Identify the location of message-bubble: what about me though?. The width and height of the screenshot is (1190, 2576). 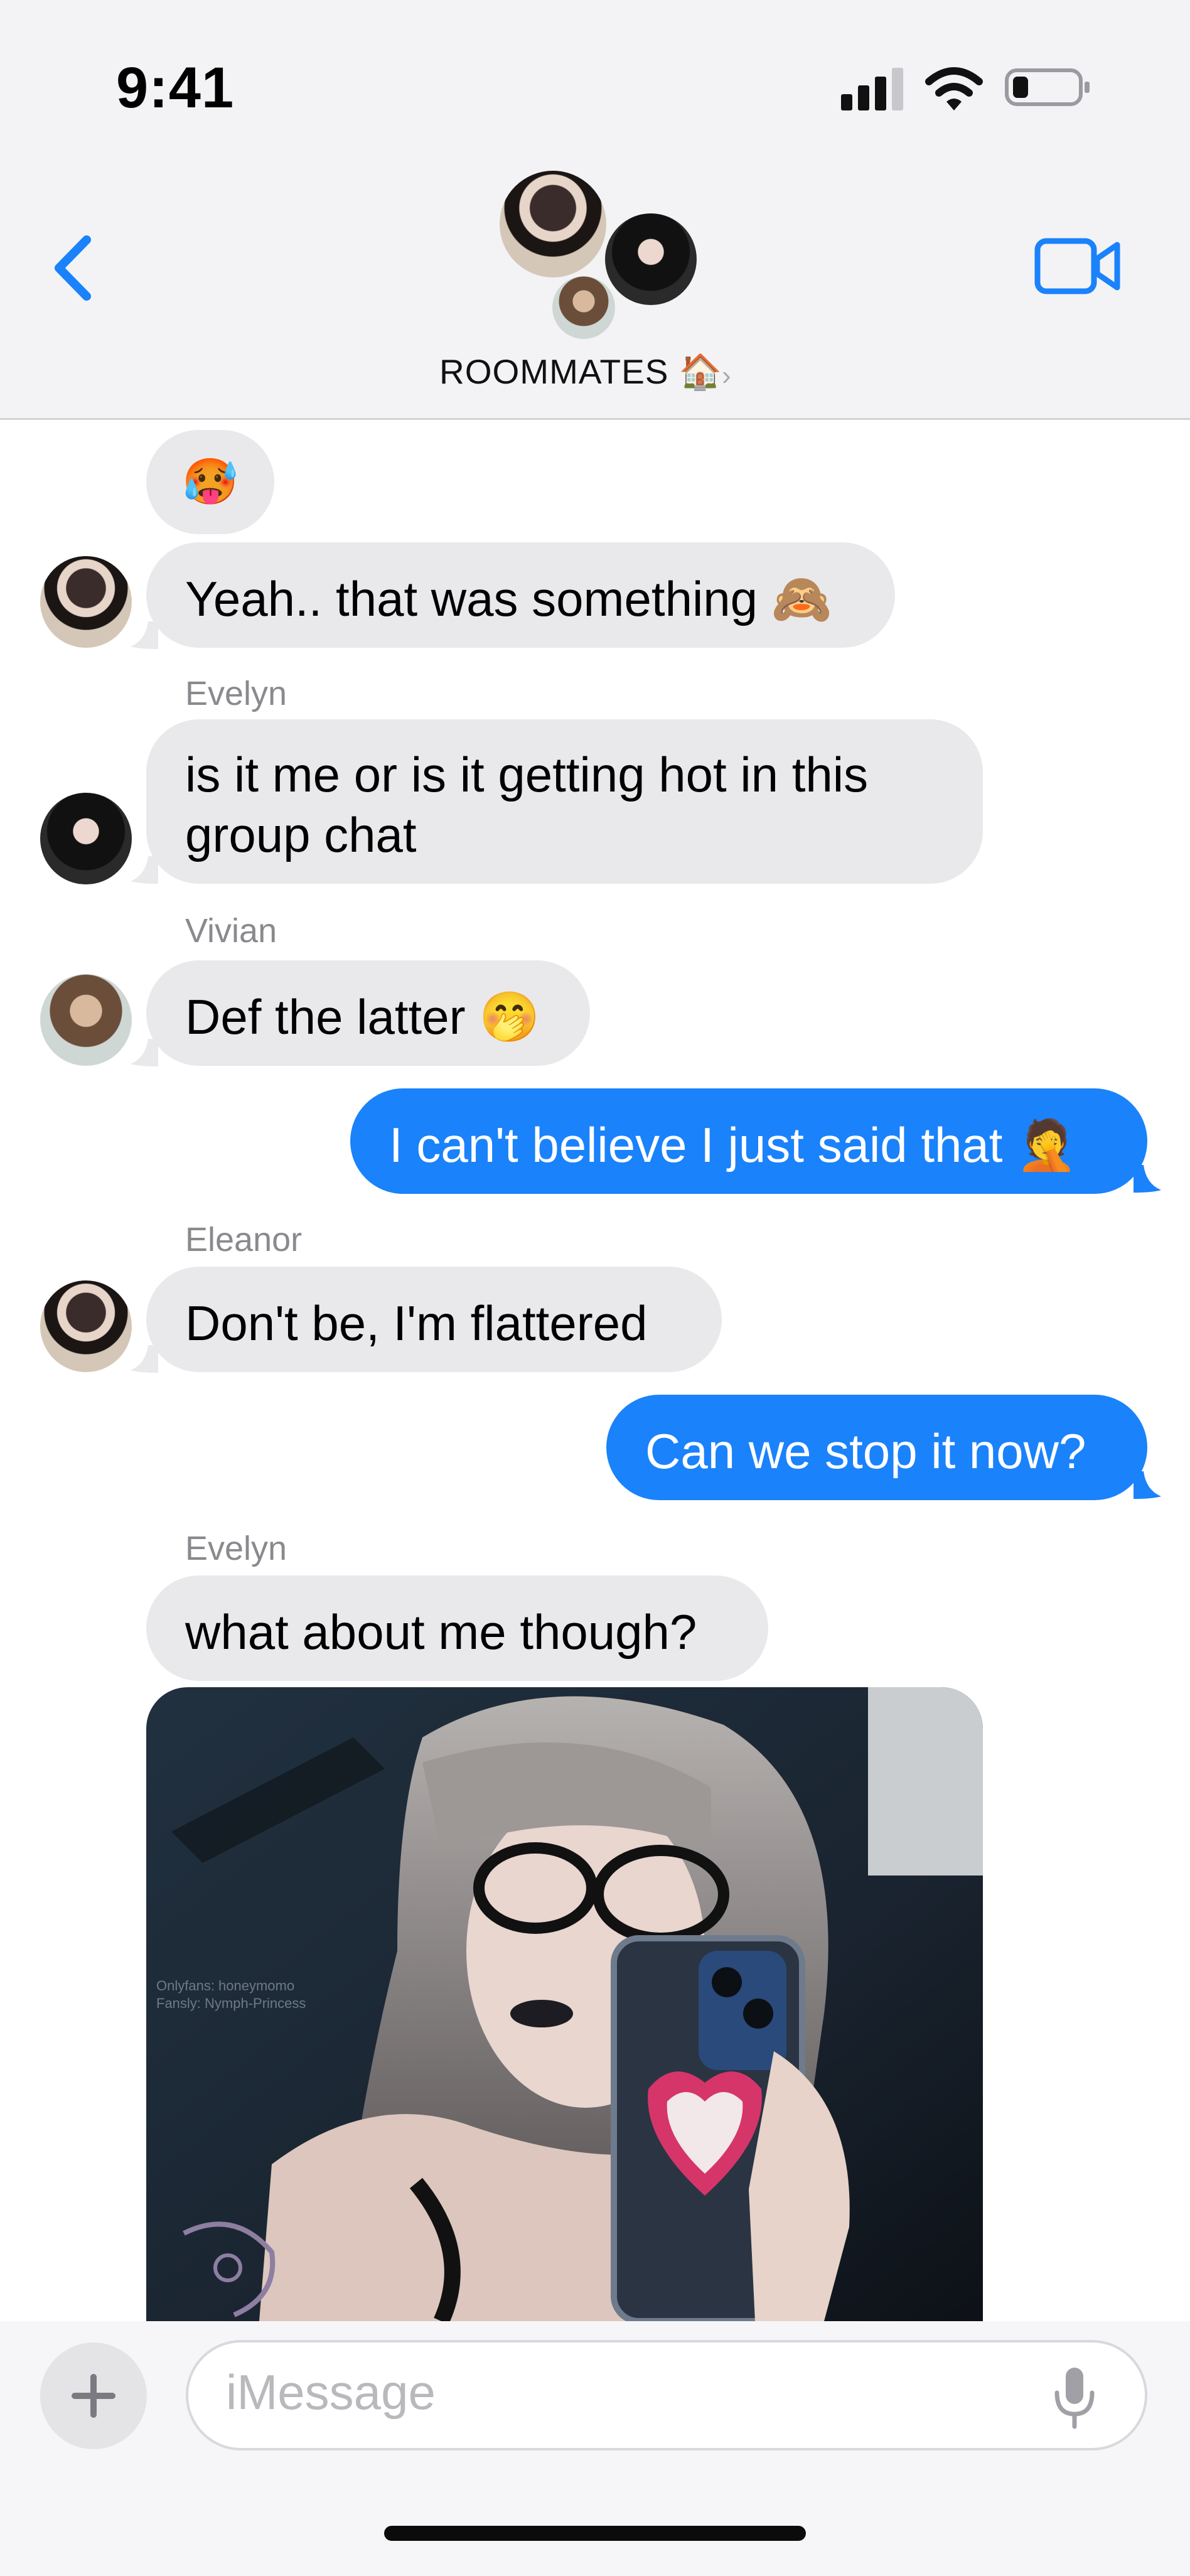
(457, 1628).